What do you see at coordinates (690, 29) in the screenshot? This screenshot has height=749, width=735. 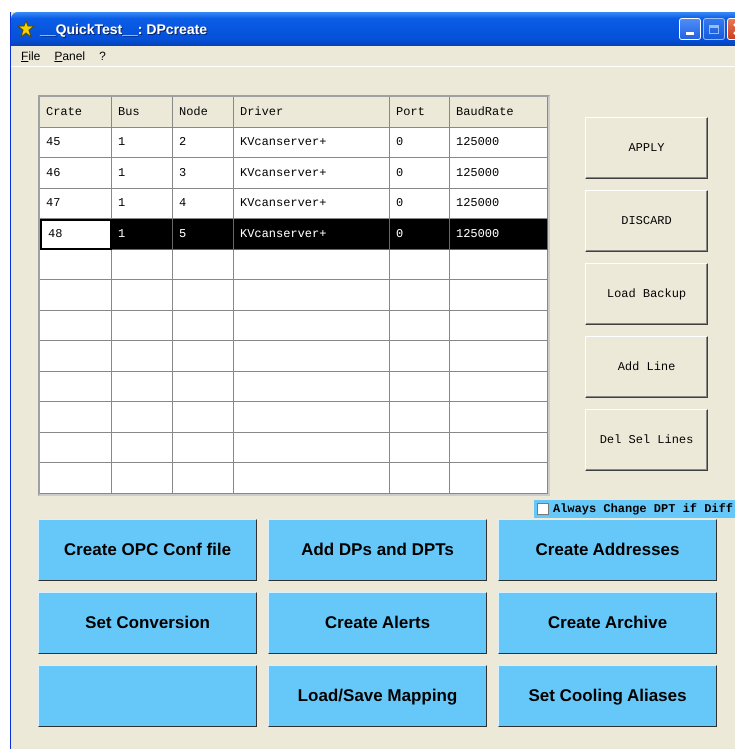 I see `minimize-button` at bounding box center [690, 29].